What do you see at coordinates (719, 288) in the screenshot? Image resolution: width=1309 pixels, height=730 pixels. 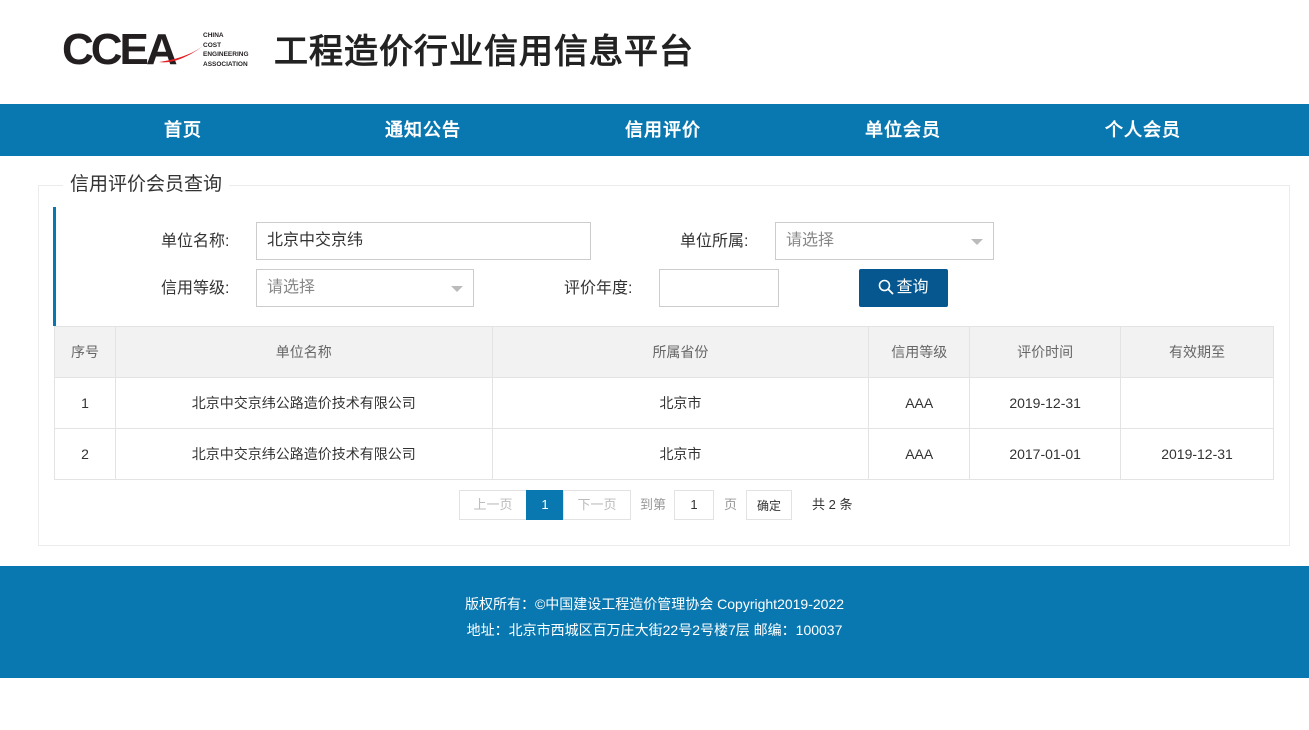 I see `year-input` at bounding box center [719, 288].